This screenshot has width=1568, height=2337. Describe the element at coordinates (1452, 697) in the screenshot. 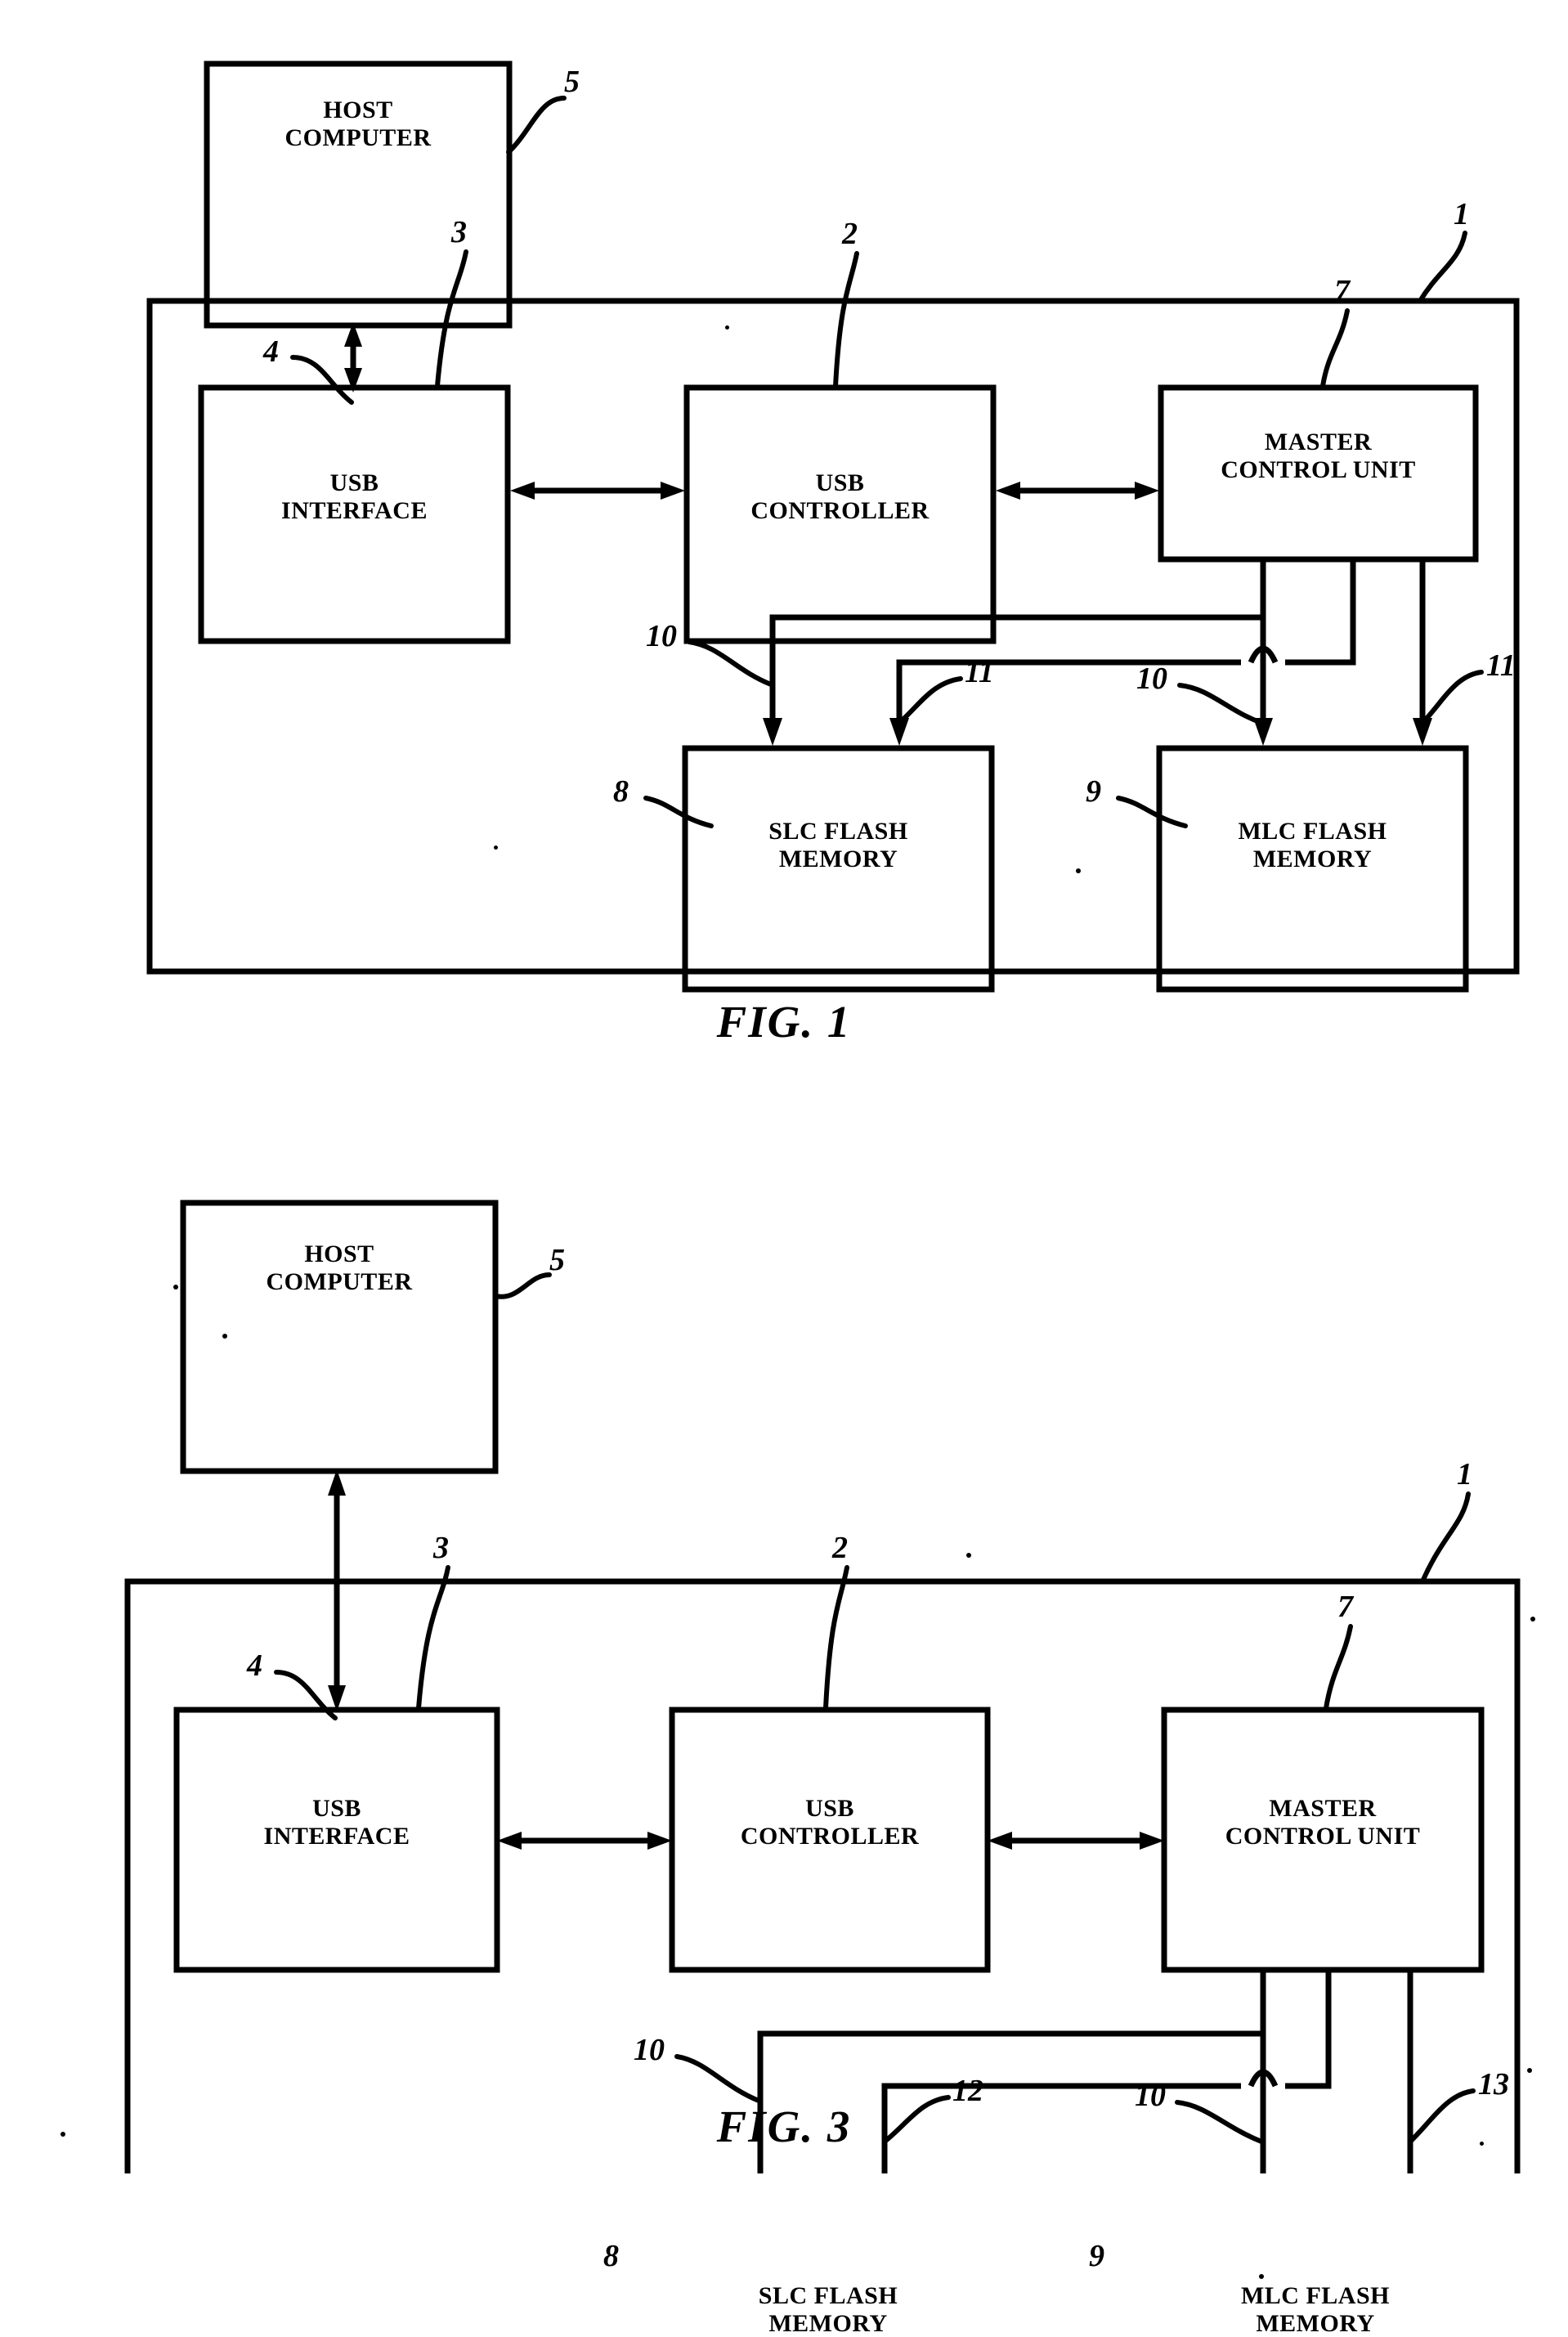

I see `leader-11b` at that location.